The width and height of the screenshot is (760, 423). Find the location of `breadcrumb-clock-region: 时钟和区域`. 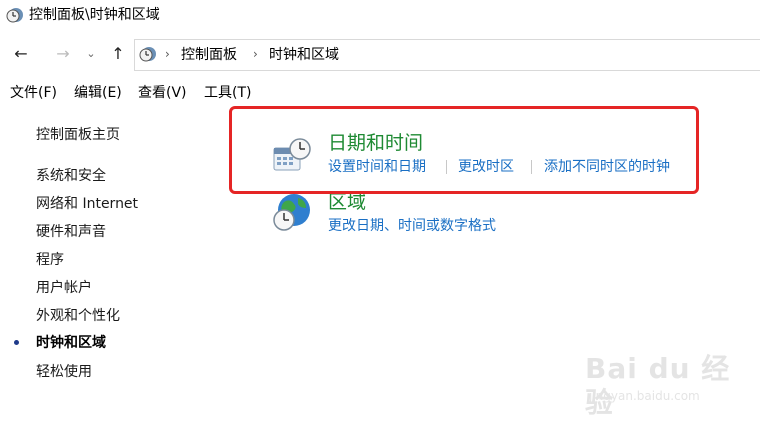

breadcrumb-clock-region: 时钟和区域 is located at coordinates (304, 55).